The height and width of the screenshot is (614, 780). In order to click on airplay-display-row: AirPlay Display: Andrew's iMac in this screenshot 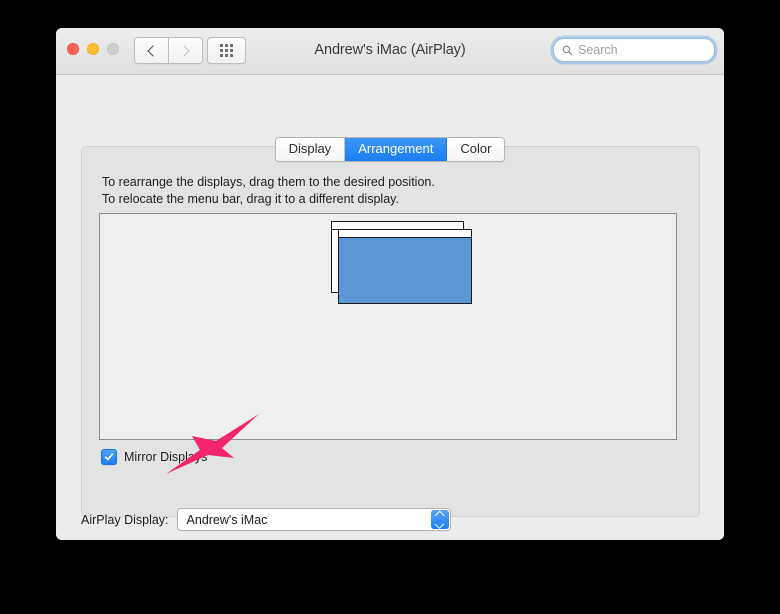, I will do `click(266, 519)`.